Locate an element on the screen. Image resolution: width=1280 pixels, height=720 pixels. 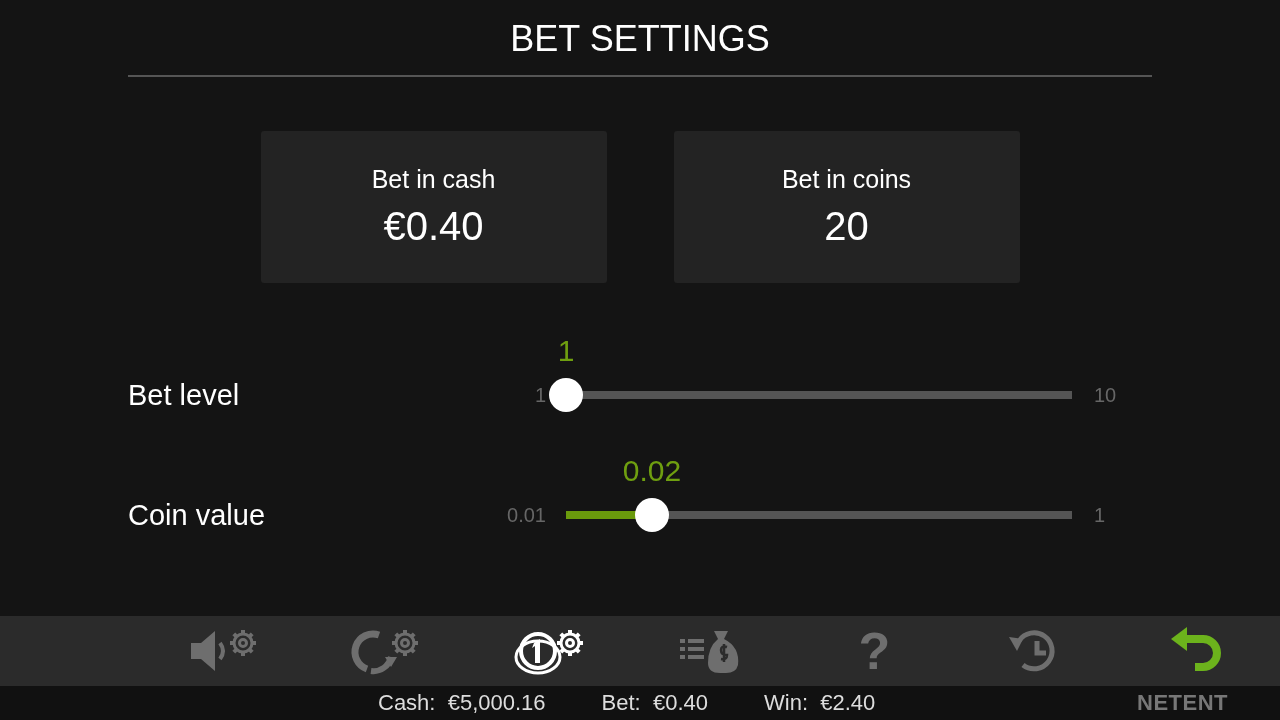
slider-max: 1 is located at coordinates (1100, 514).